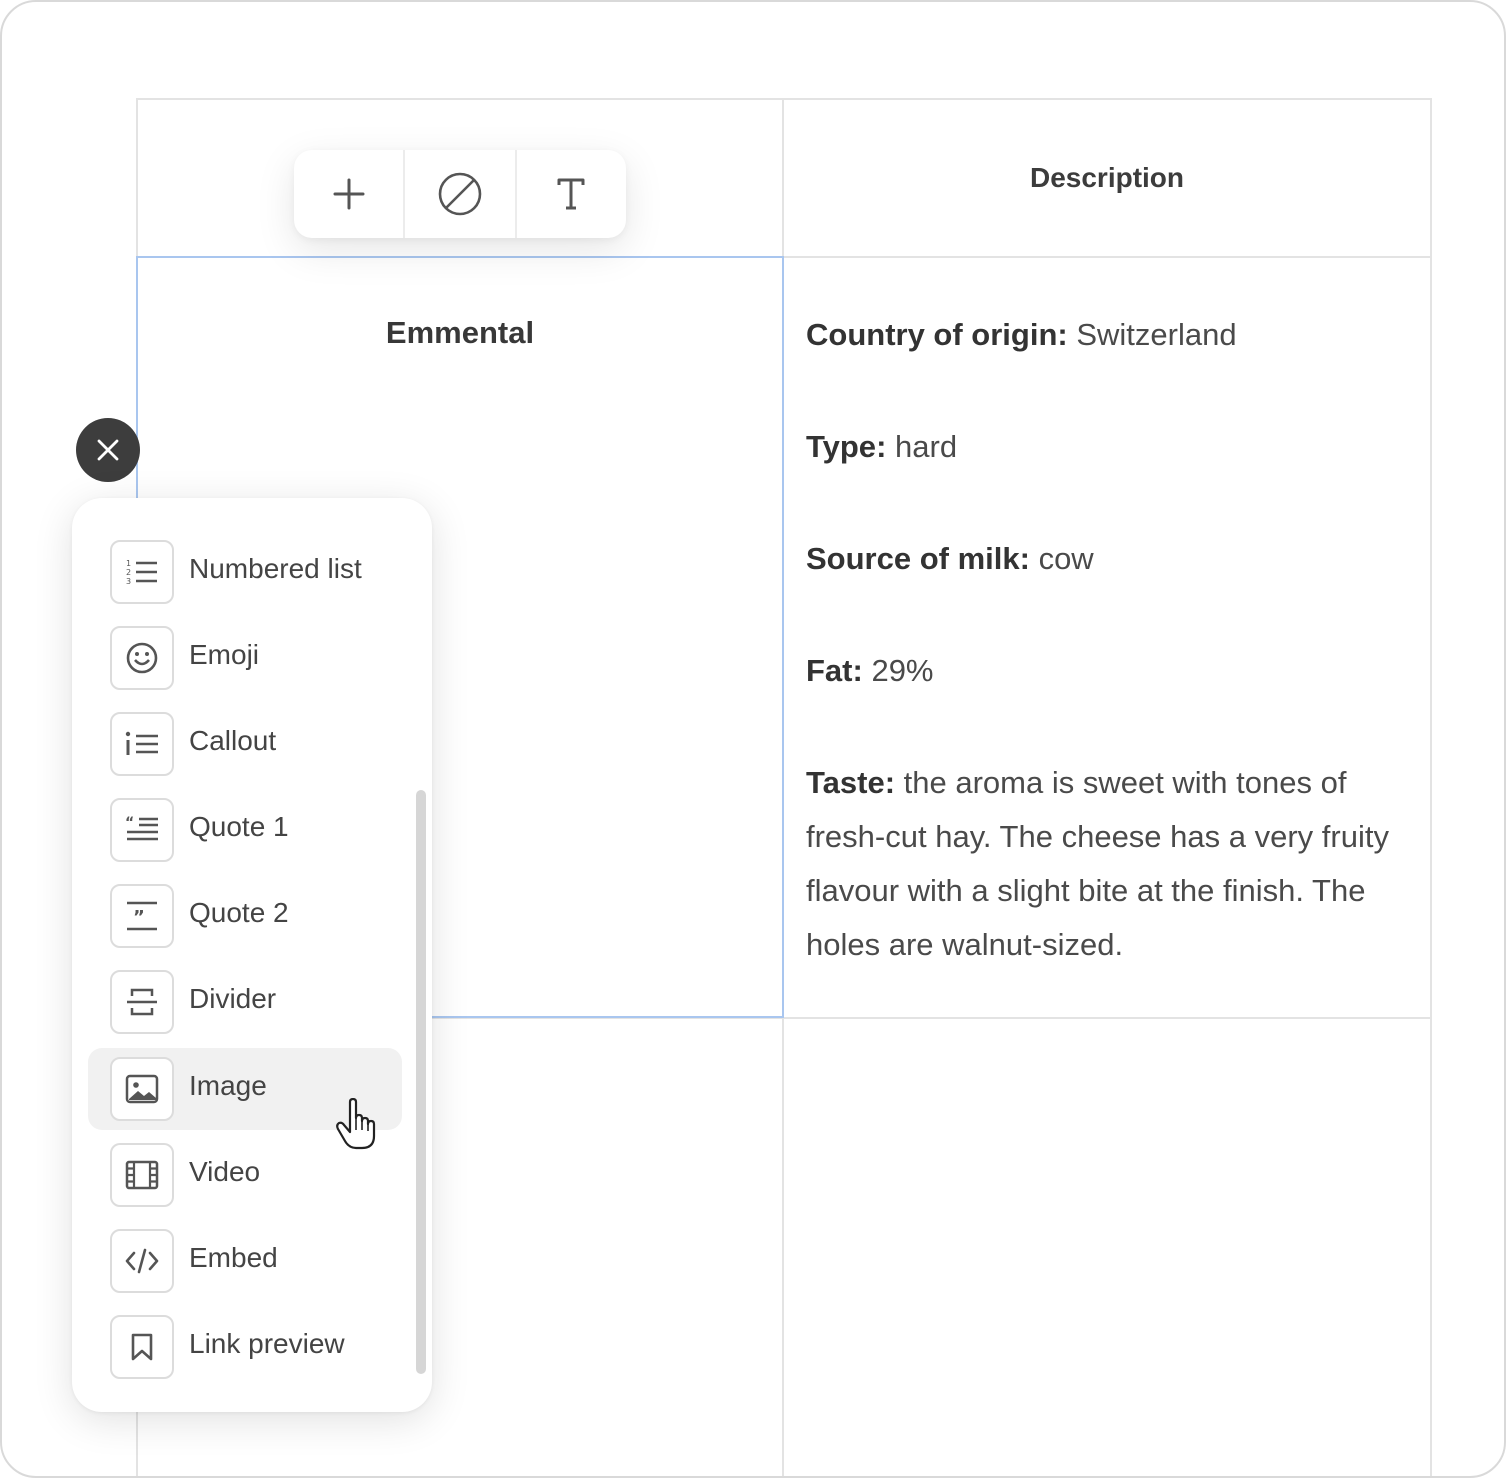  I want to click on description-label: Country of origin, so click(932, 334).